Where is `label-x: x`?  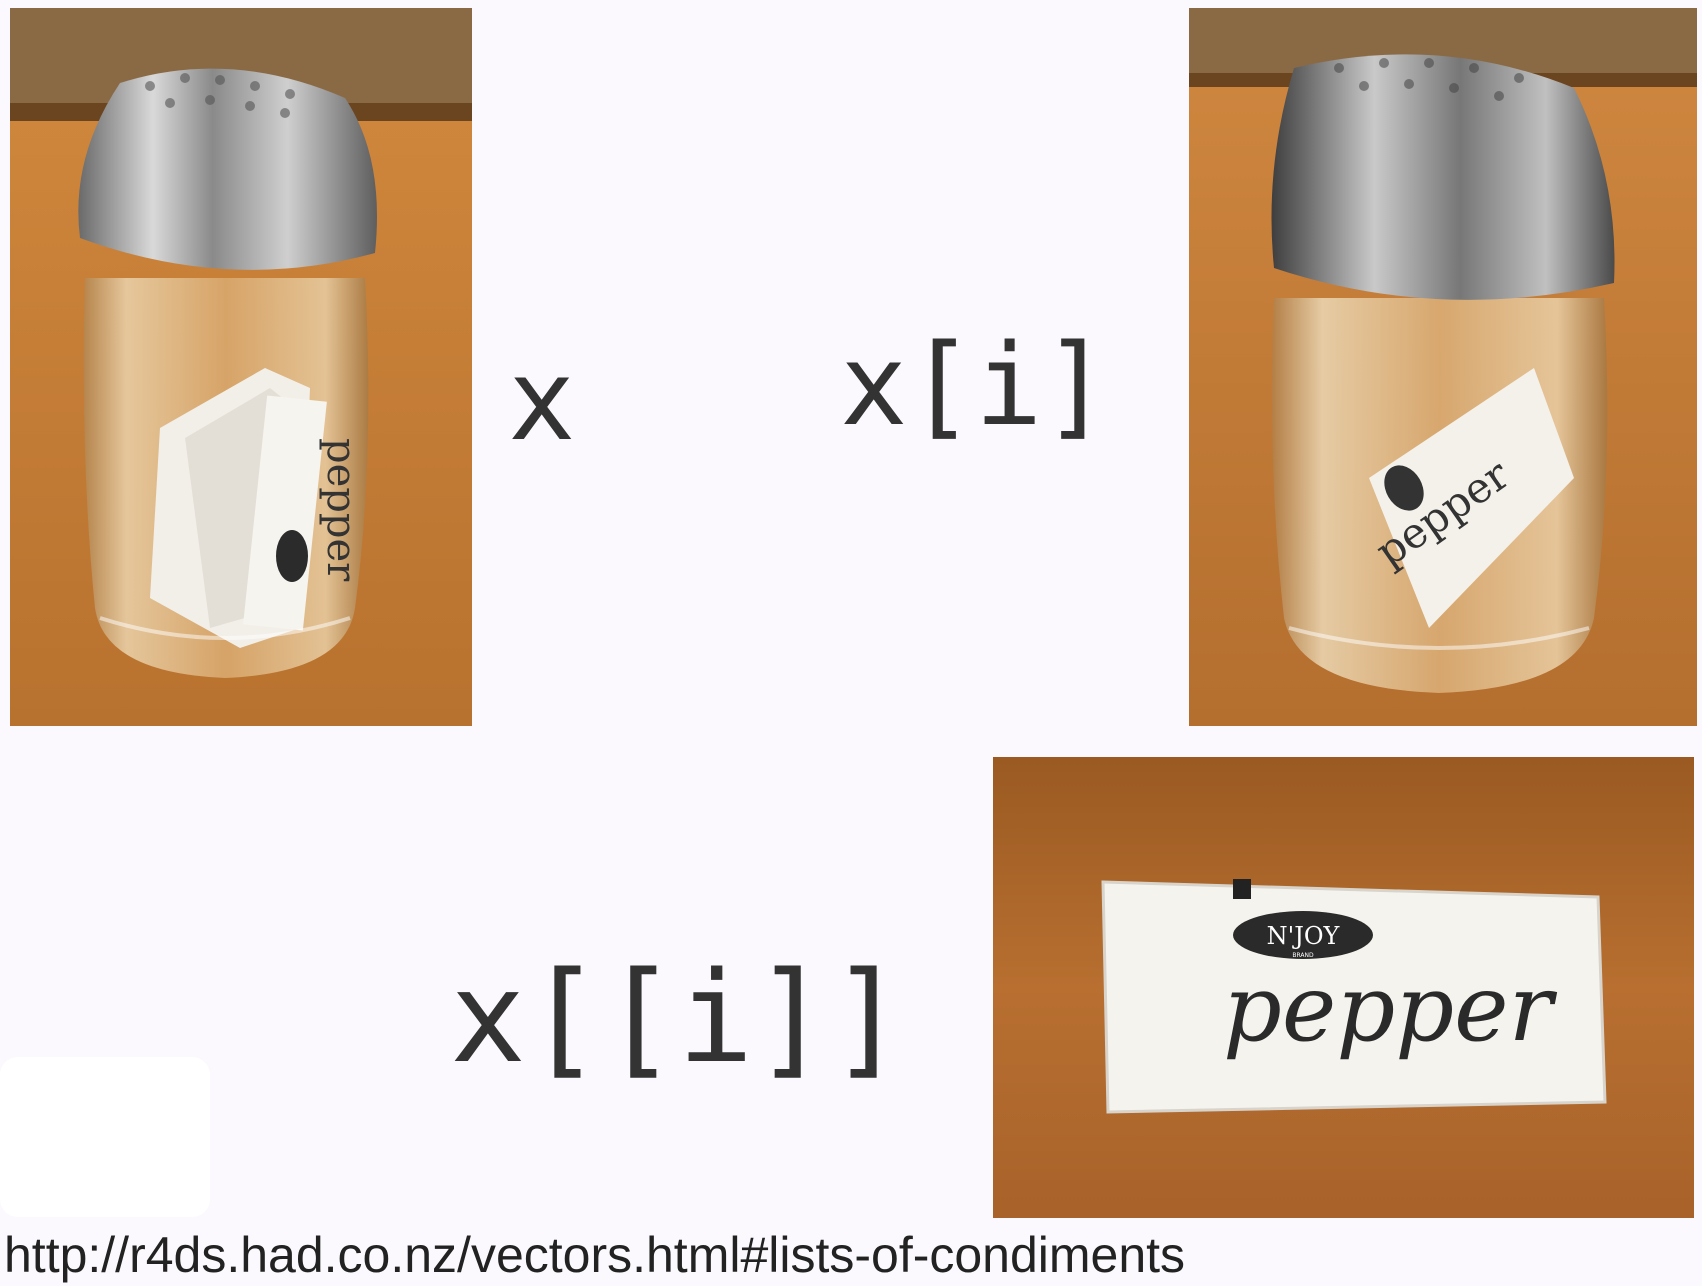
label-x: x is located at coordinates (542, 401).